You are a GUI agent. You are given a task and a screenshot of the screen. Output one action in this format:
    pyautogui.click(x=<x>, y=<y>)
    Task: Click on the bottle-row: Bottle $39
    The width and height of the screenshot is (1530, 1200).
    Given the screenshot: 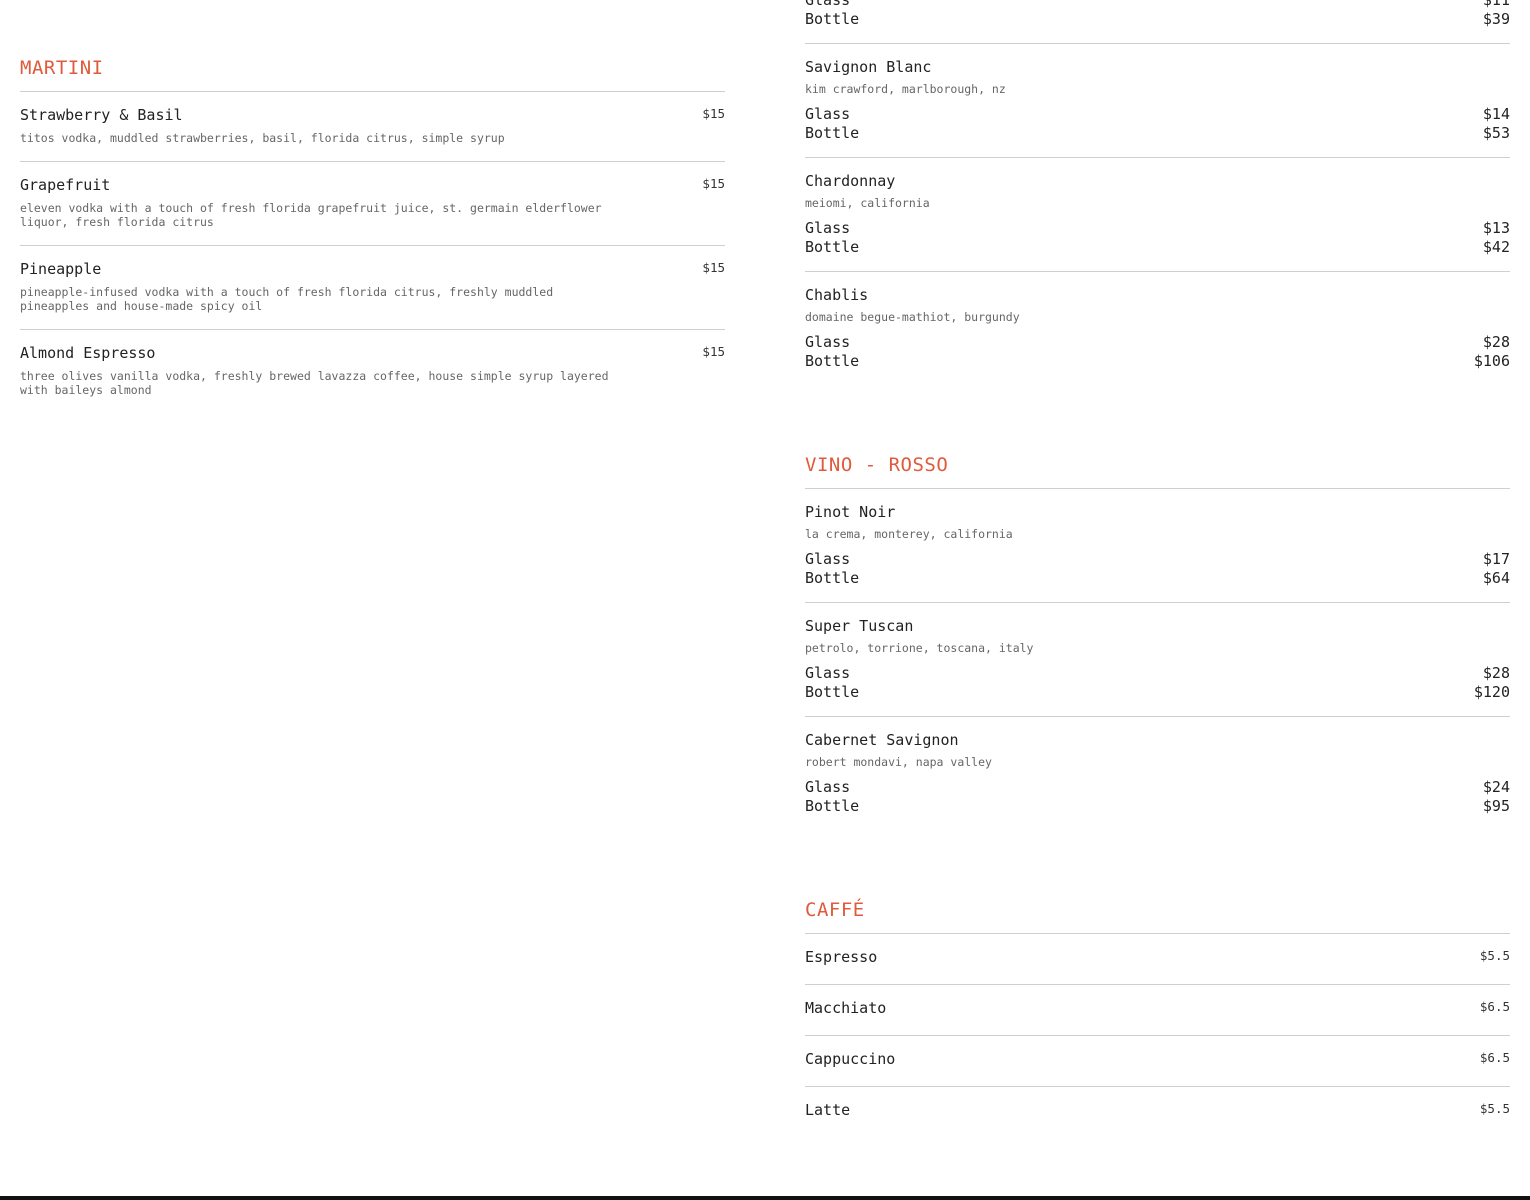 What is the action you would take?
    pyautogui.click(x=1157, y=19)
    